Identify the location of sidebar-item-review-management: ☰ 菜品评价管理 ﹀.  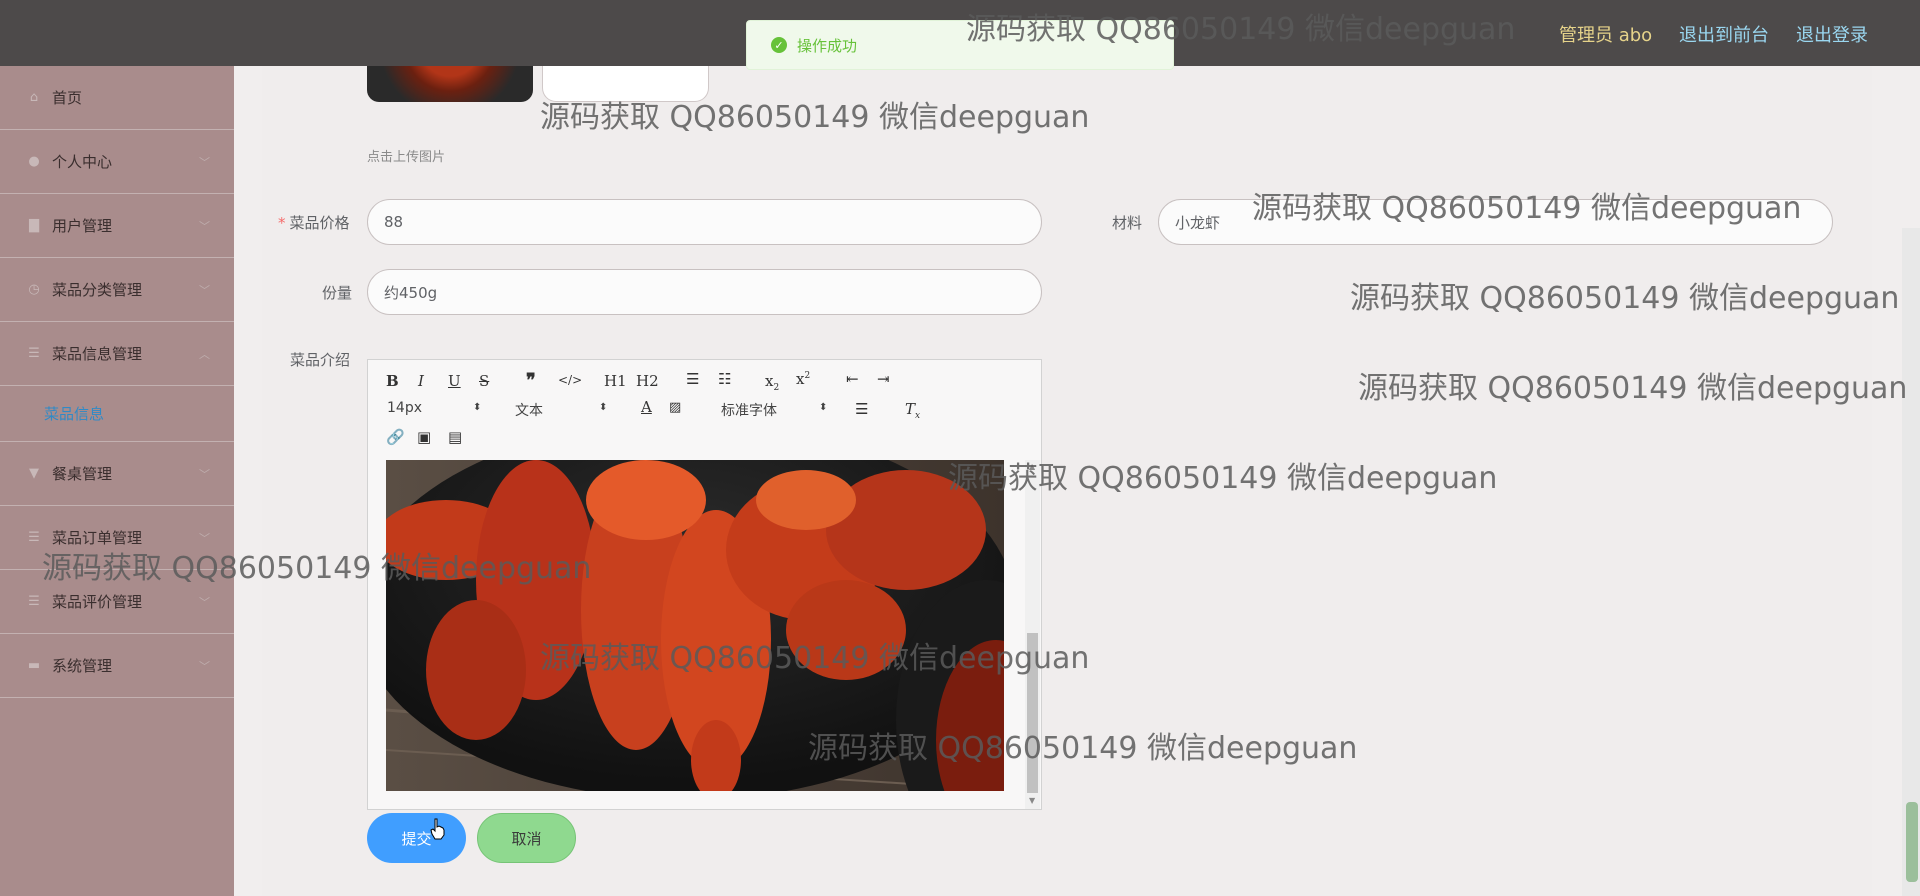
(117, 602).